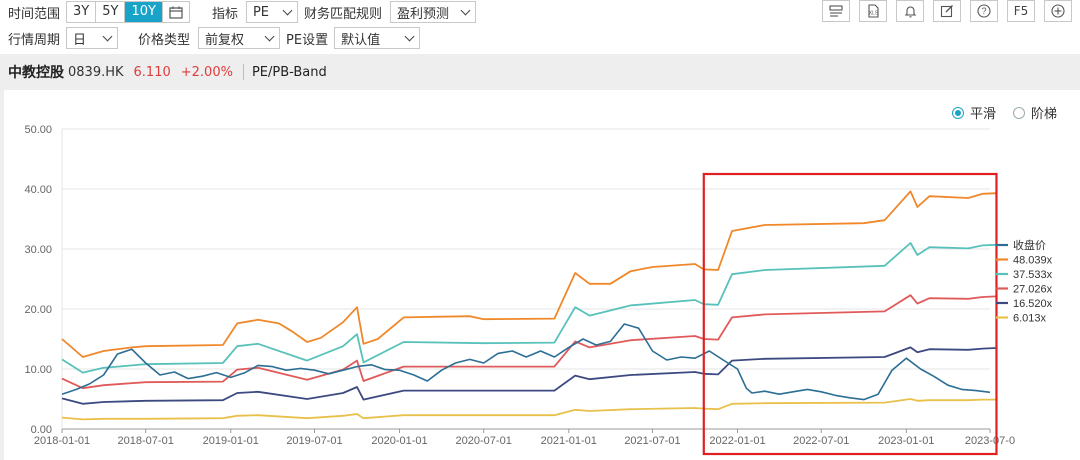  Describe the element at coordinates (1033, 275) in the screenshot. I see `legend-label: 37.533x` at that location.